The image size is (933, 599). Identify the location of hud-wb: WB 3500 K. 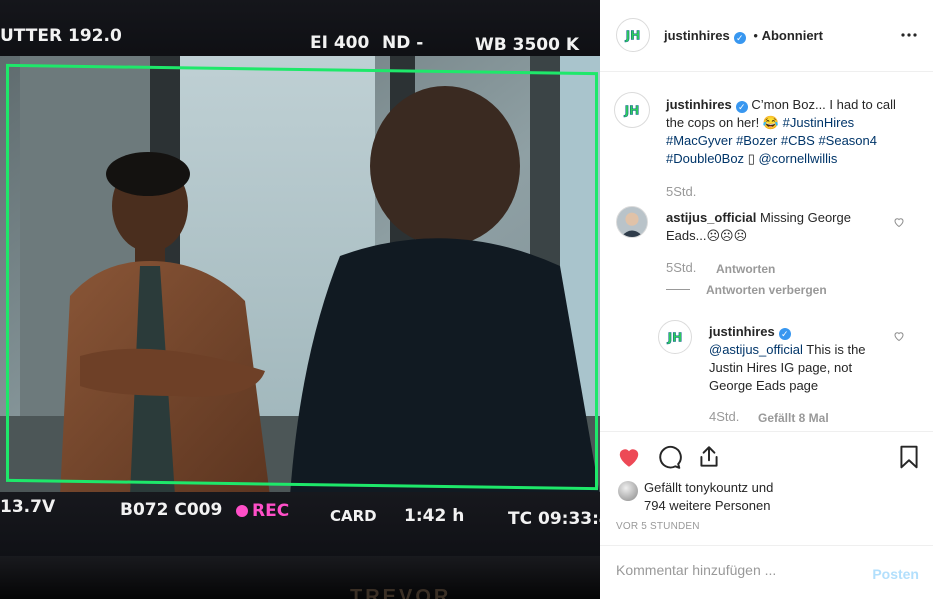
(527, 45).